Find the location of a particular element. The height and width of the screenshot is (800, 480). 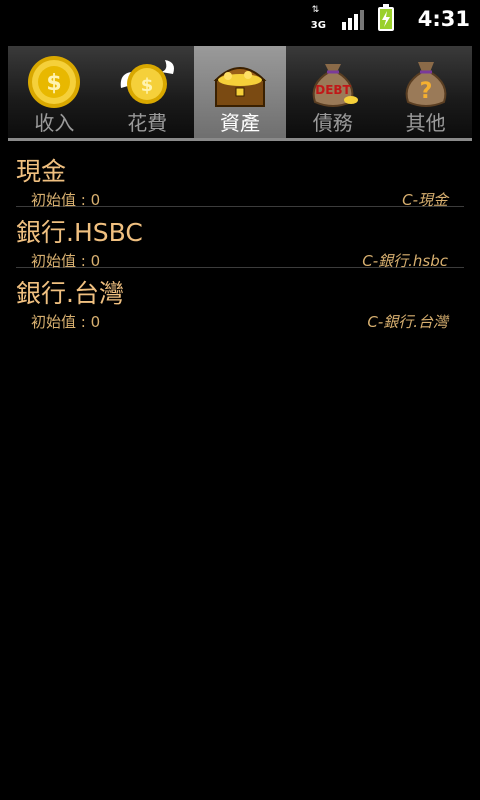

category-tabs: $ 收入 $ 花費 資產 DEBT 債務 ? 其他 is located at coordinates (240, 92).